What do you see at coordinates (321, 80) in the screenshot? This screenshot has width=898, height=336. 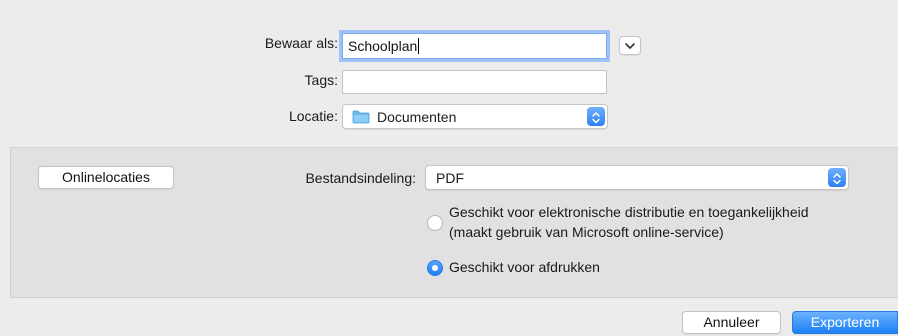 I see `tags-label: Tags:` at bounding box center [321, 80].